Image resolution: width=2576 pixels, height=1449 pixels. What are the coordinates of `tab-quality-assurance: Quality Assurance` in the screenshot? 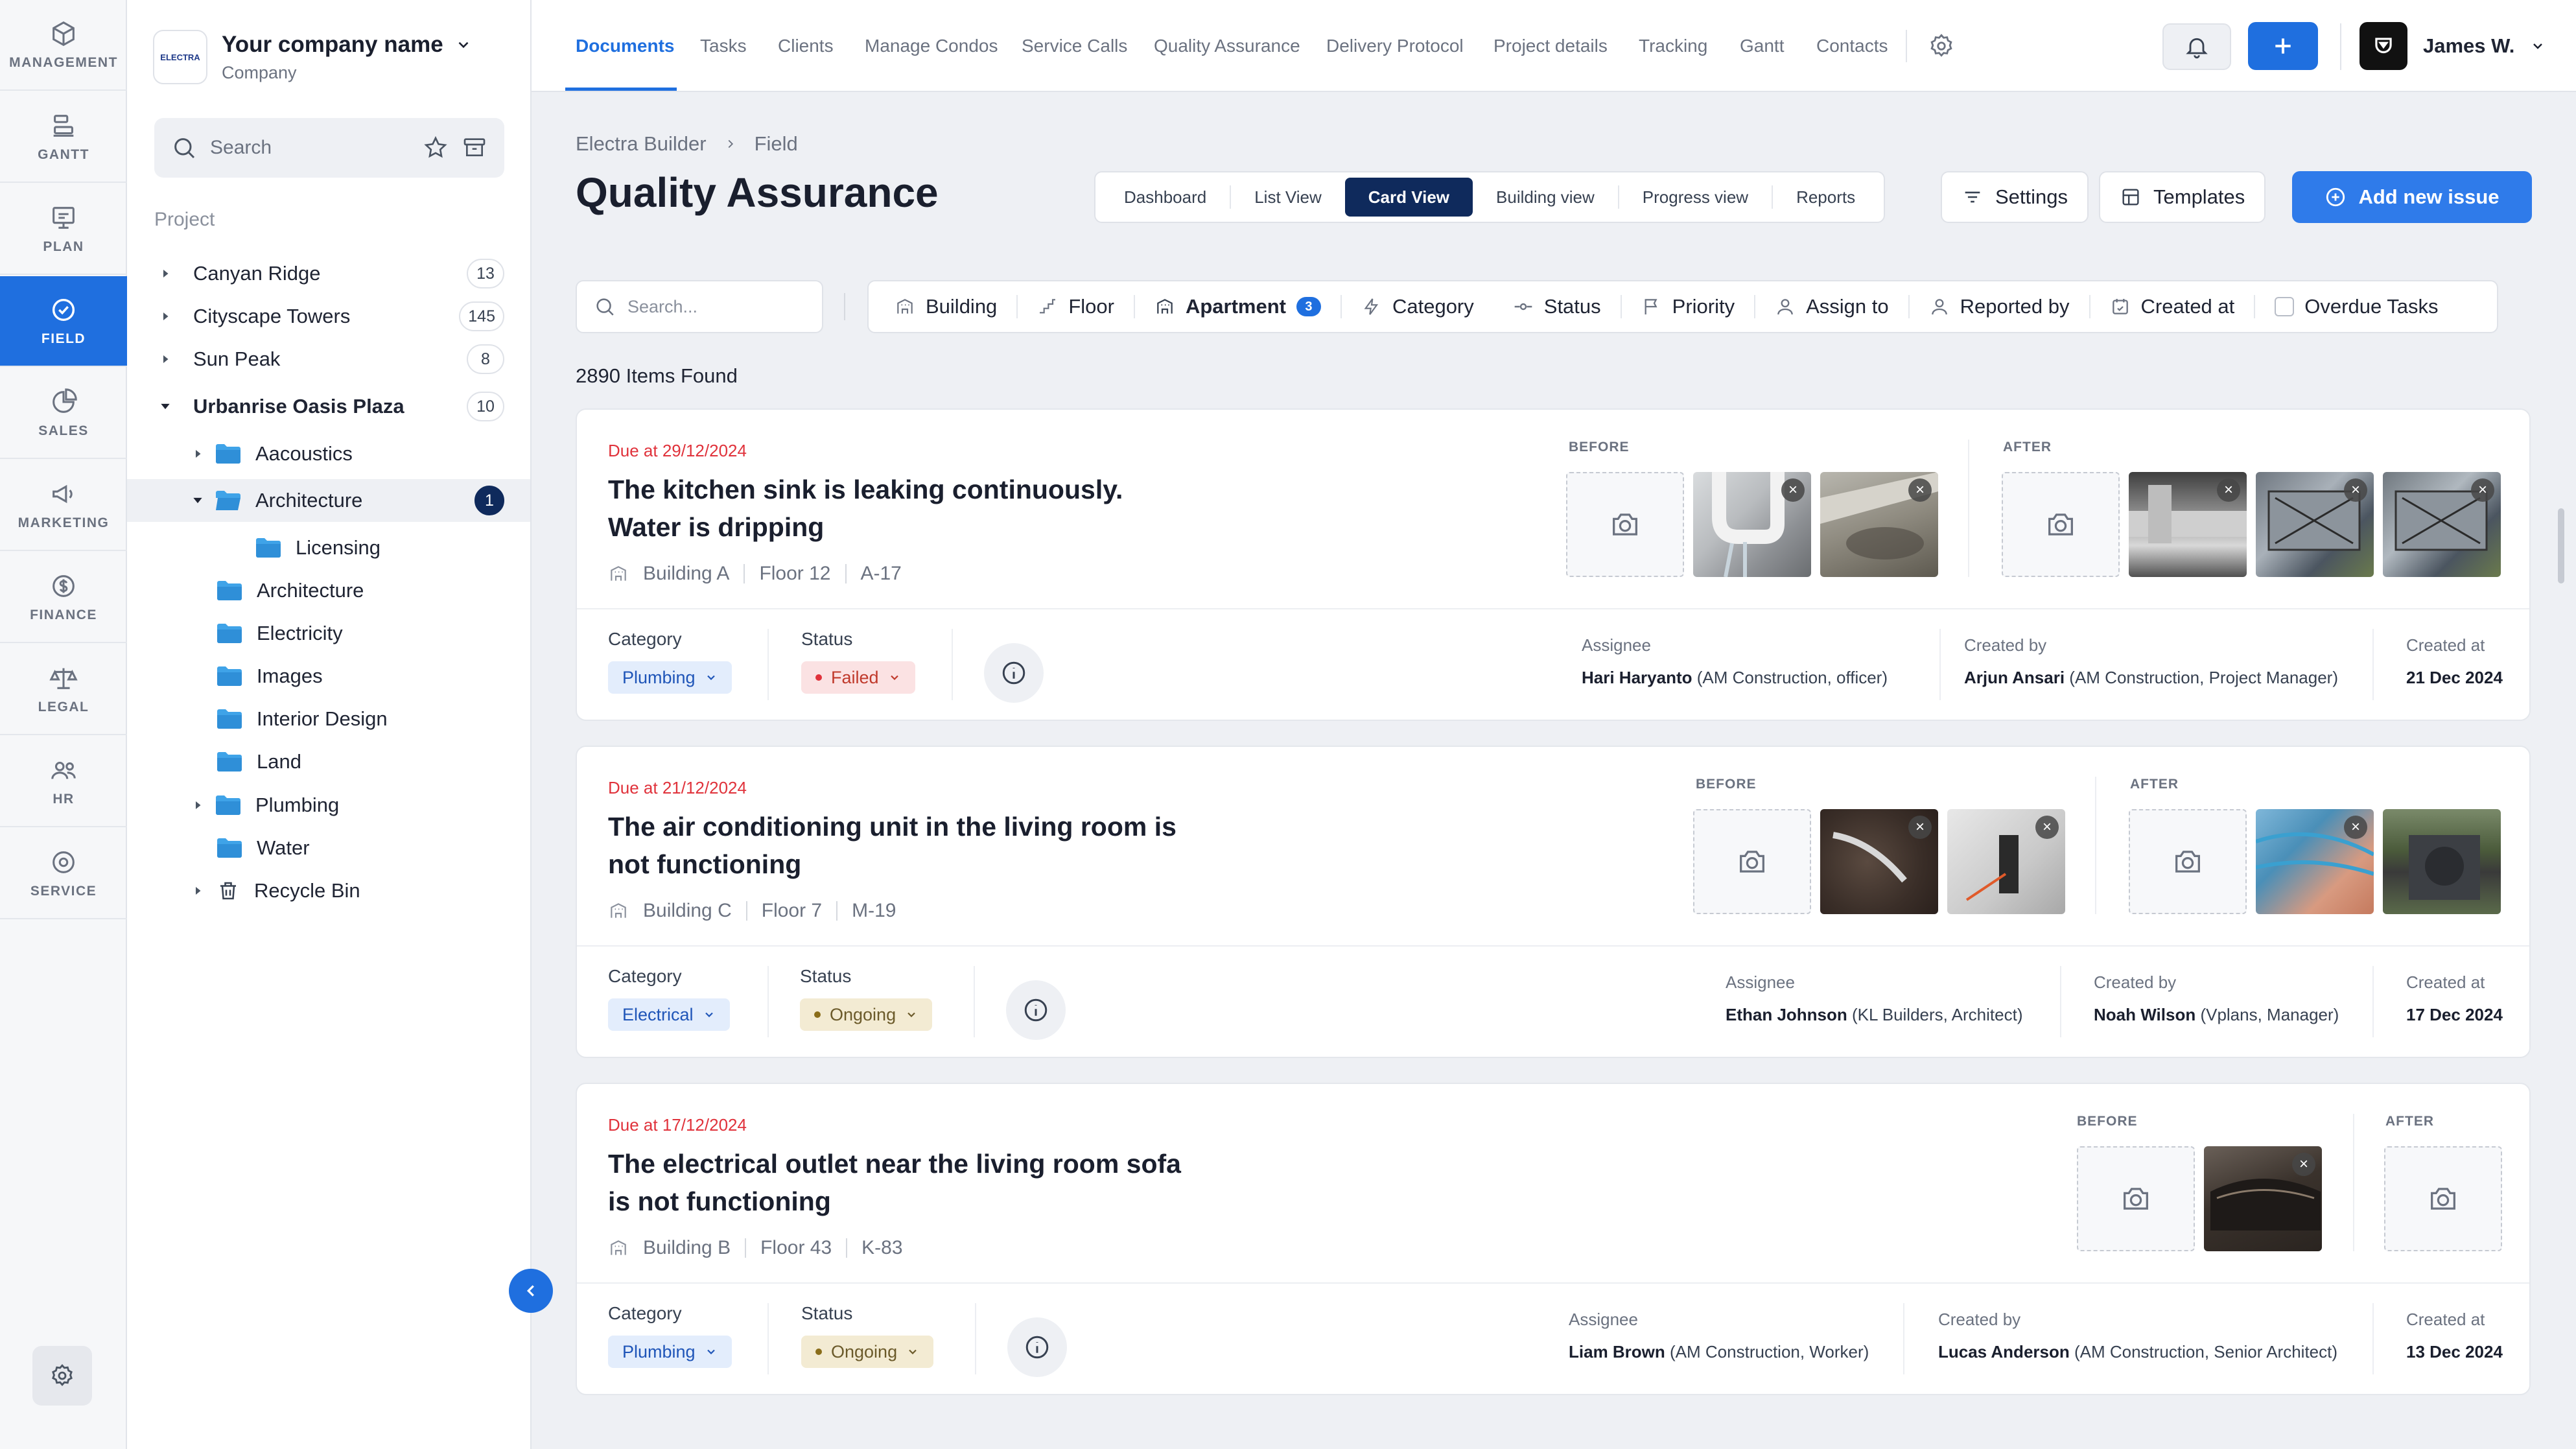 It's located at (1227, 46).